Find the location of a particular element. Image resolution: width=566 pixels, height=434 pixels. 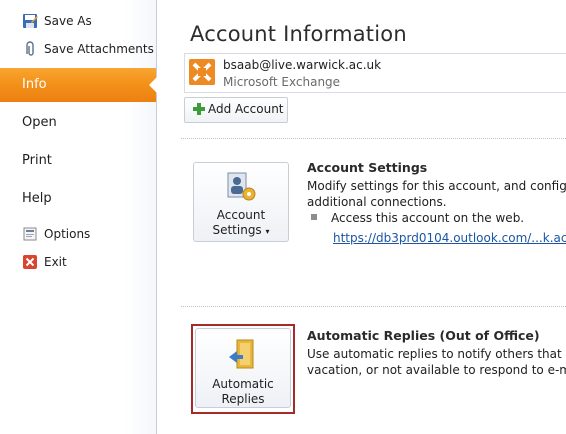

sidebar-item-open-label: Open is located at coordinates (39, 122).